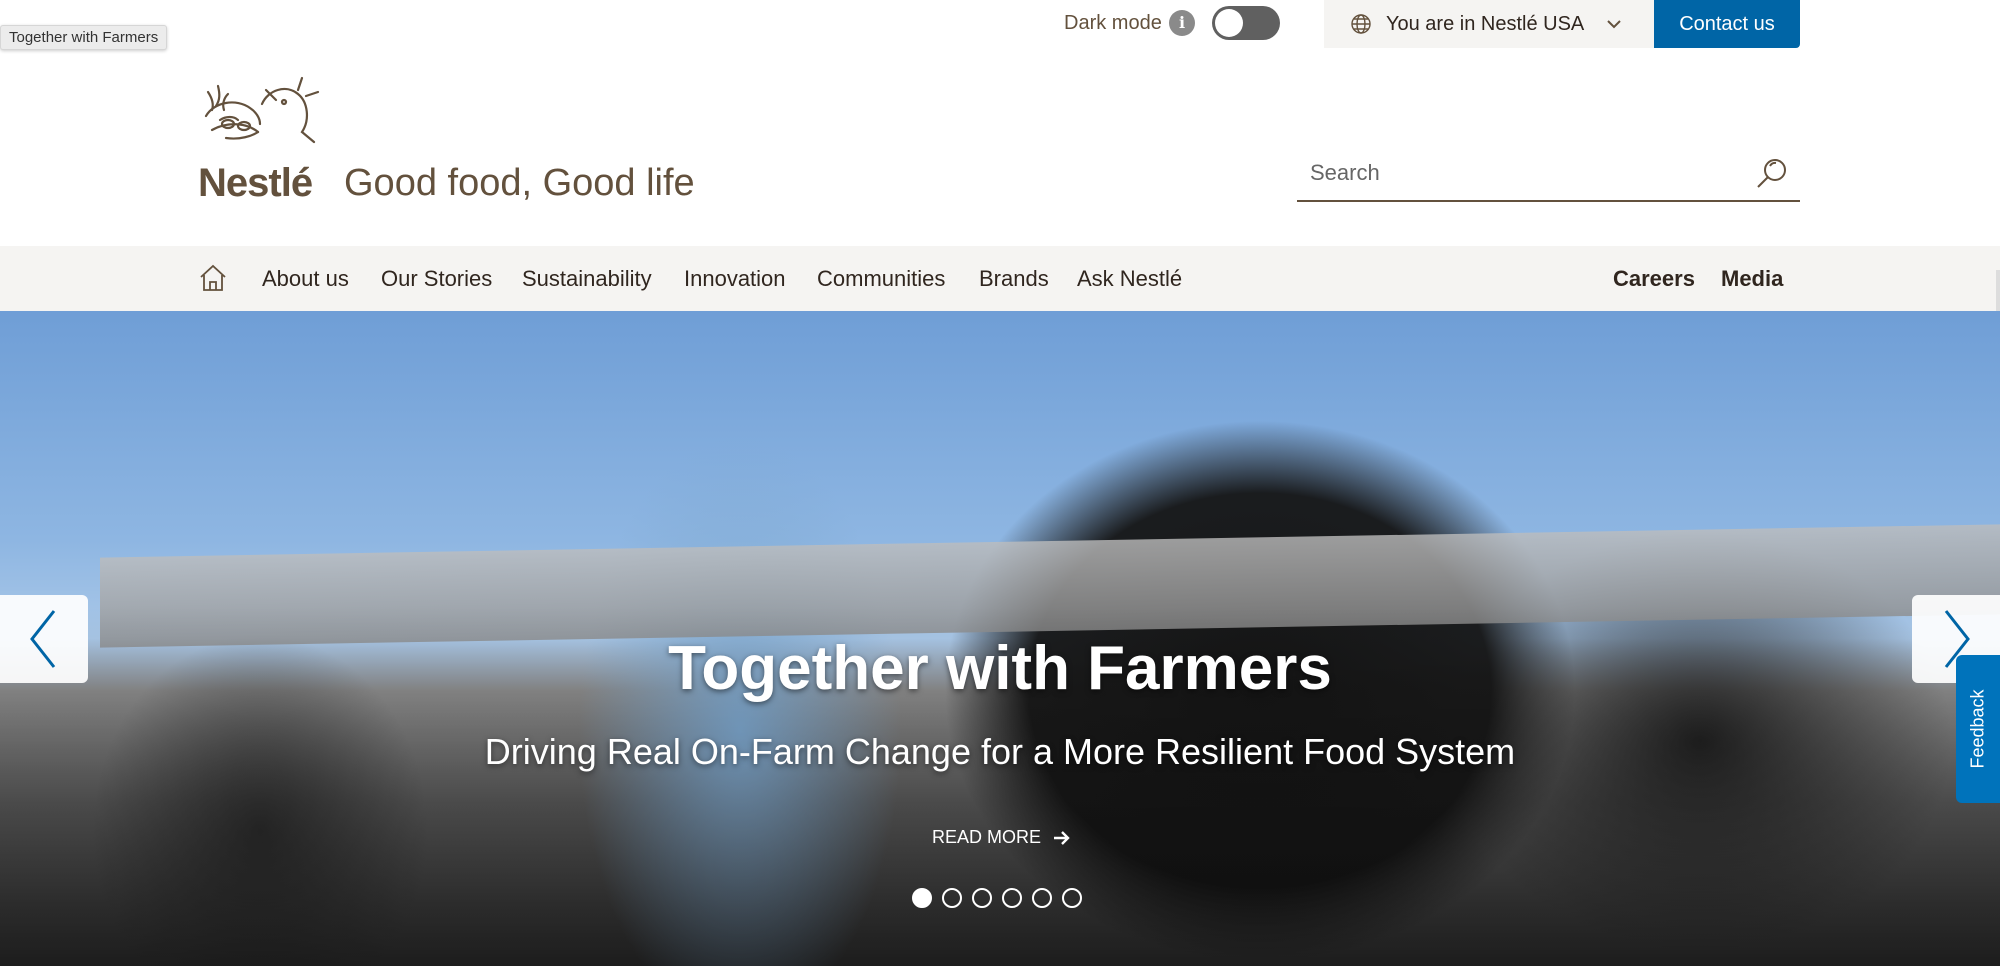  I want to click on arrow-right-icon, so click(1062, 837).